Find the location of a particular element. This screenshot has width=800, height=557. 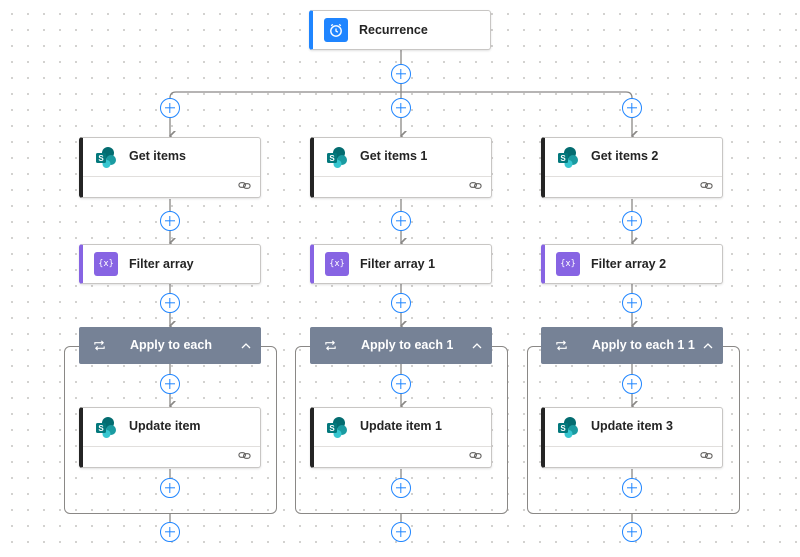

loop-title: Apply to each 1 is located at coordinates (407, 345).